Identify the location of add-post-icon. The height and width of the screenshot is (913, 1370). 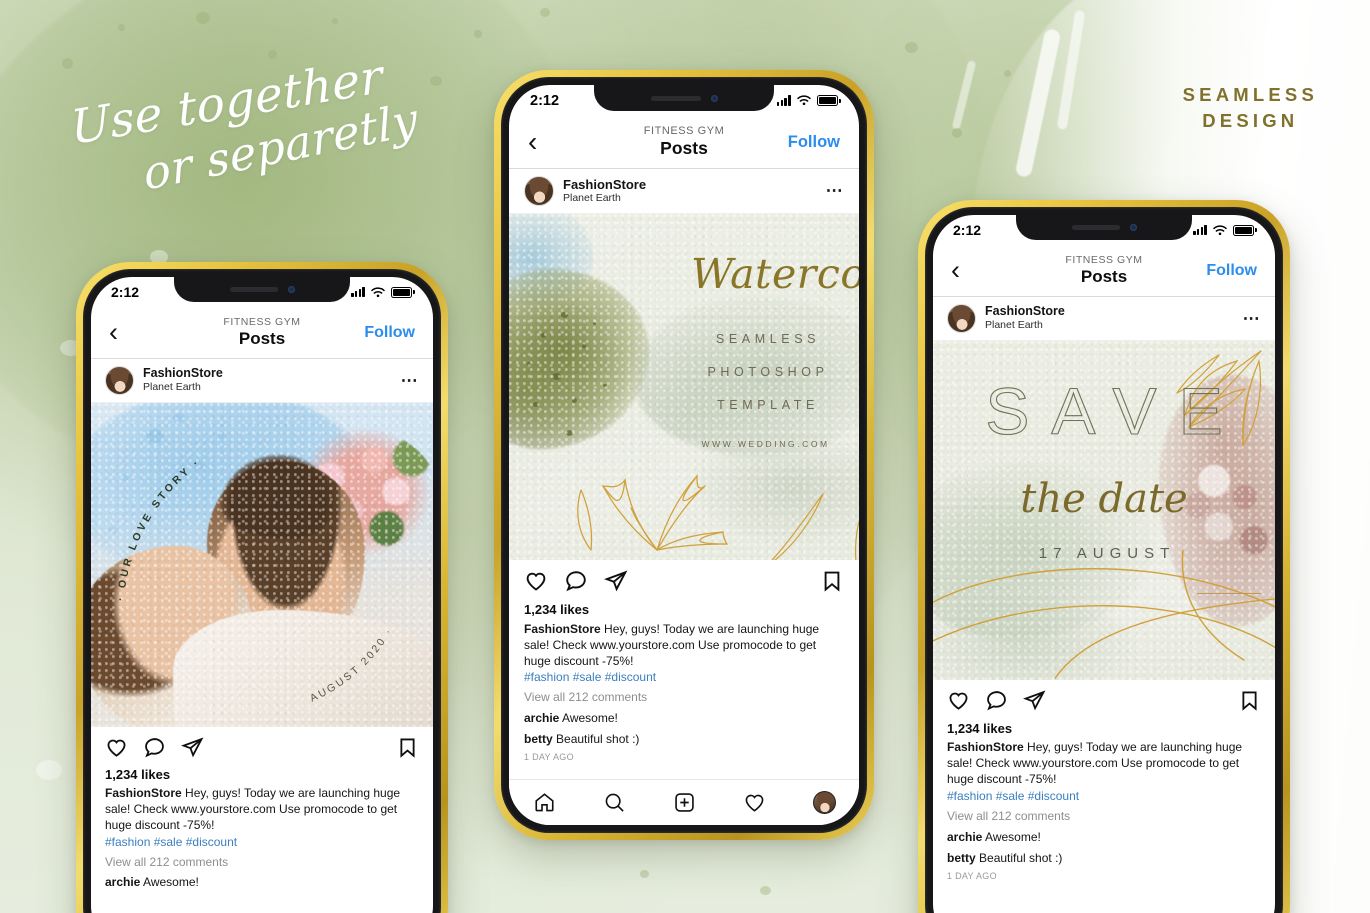
(684, 802).